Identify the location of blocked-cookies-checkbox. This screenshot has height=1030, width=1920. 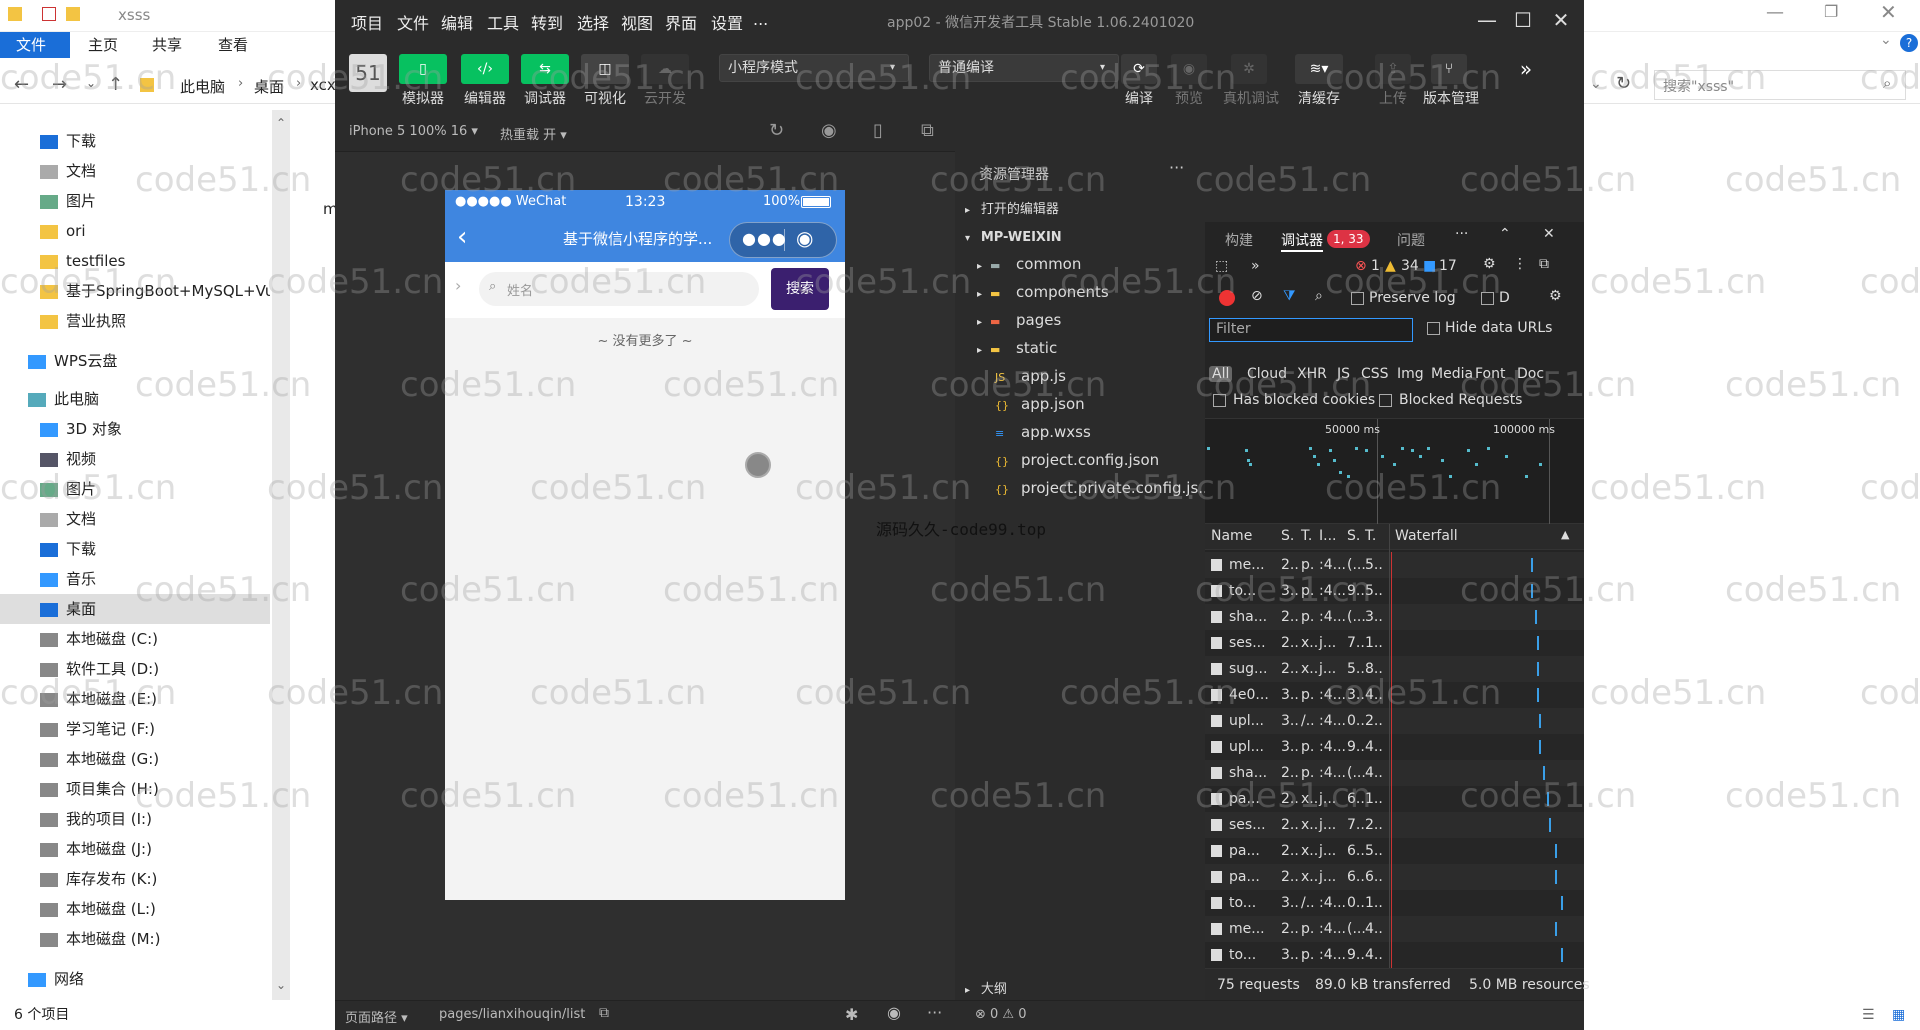
(1219, 400).